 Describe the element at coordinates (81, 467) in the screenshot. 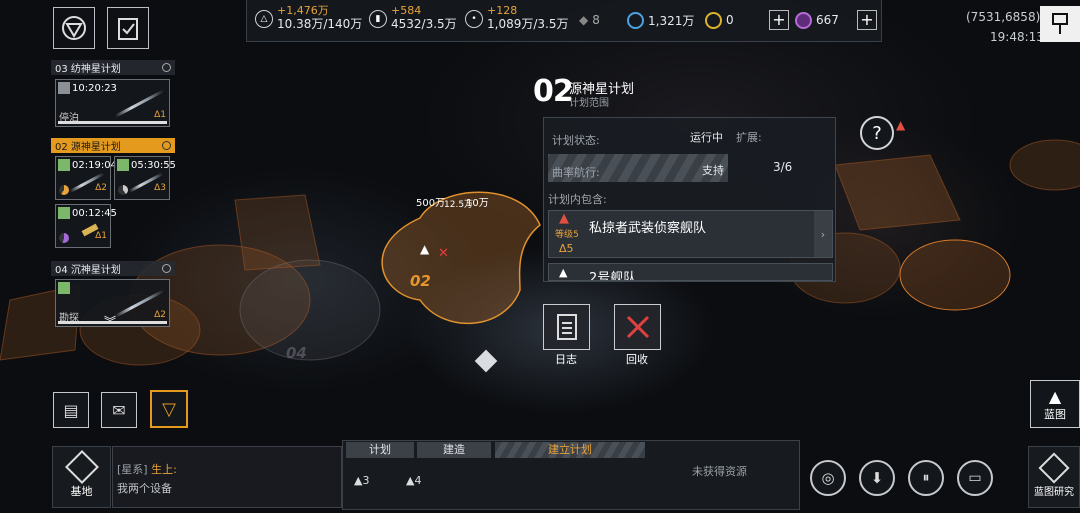

I see `base-icon` at that location.